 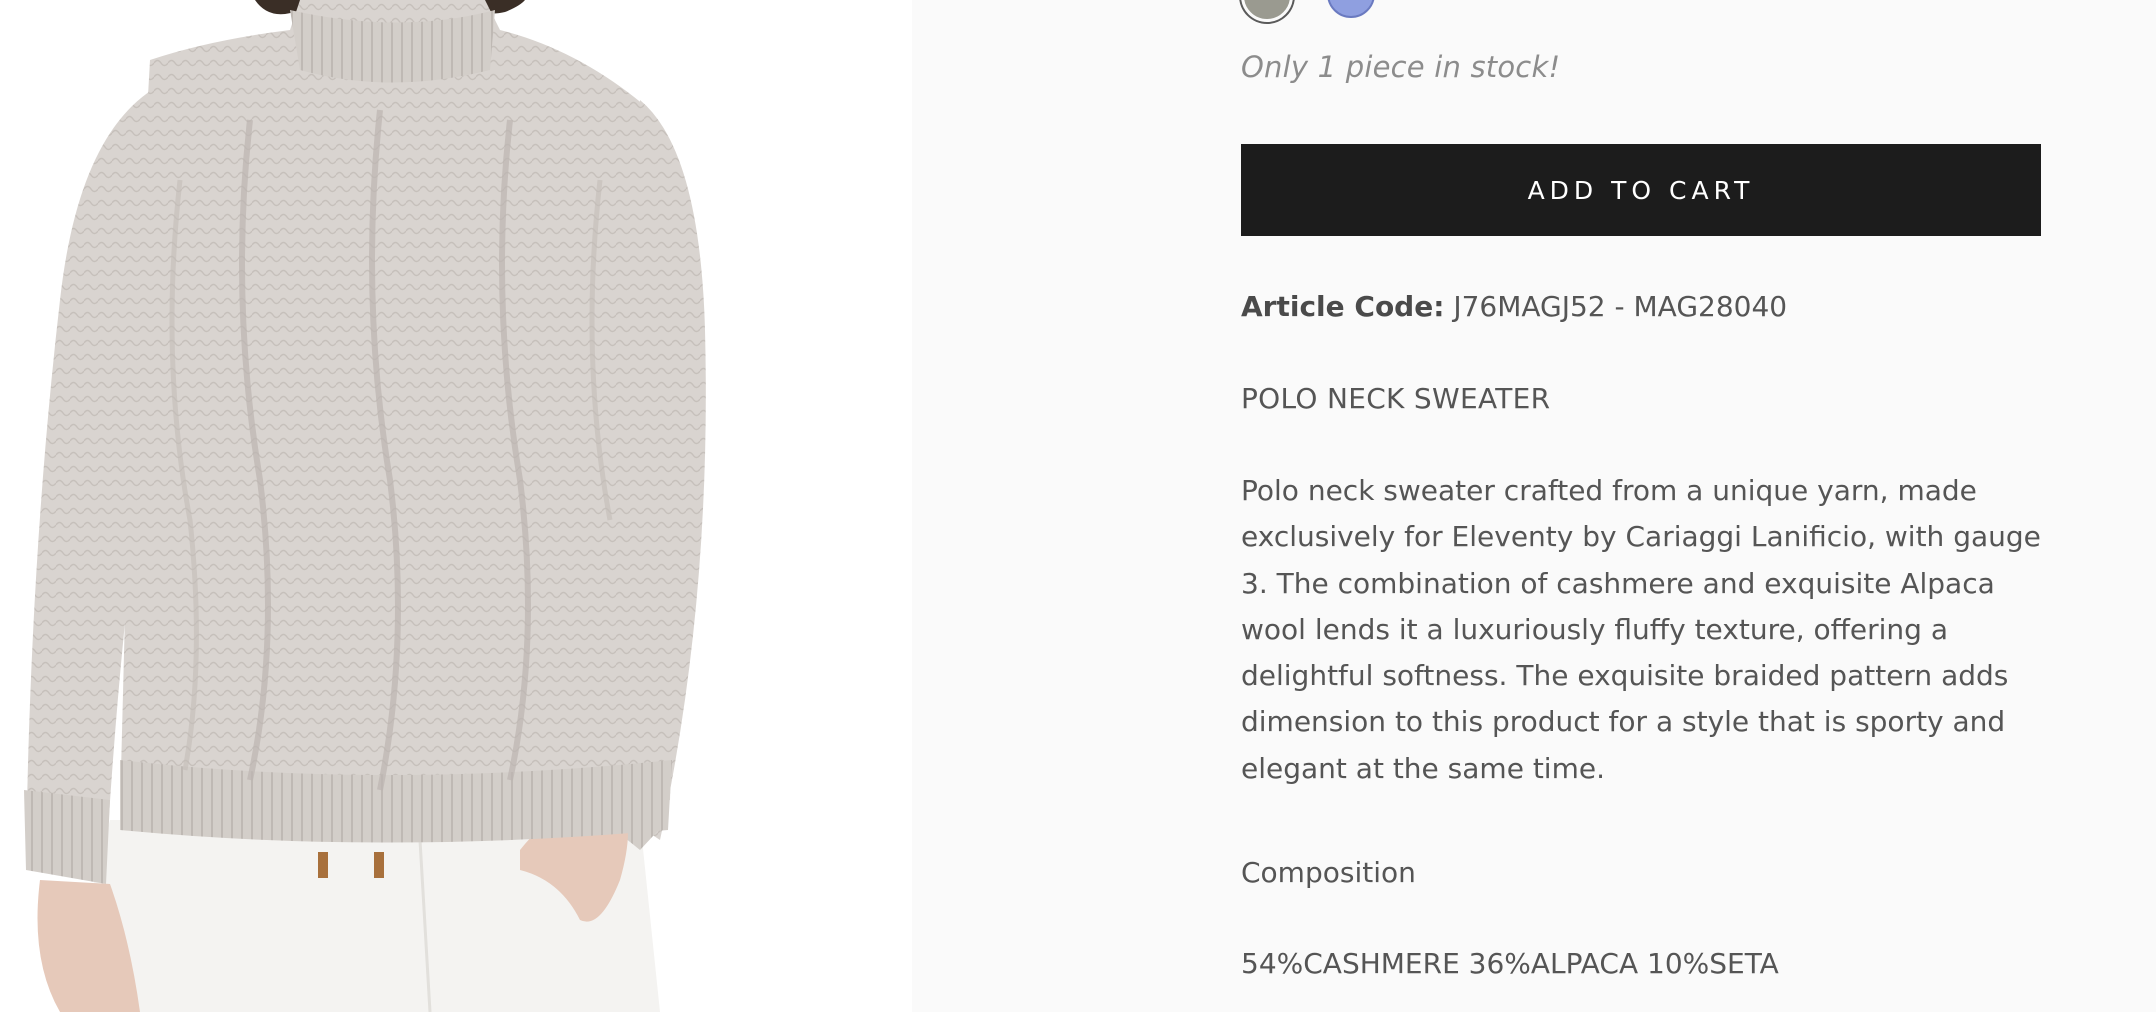 What do you see at coordinates (1343, 306) in the screenshot?
I see `article-code-label: Article Code:` at bounding box center [1343, 306].